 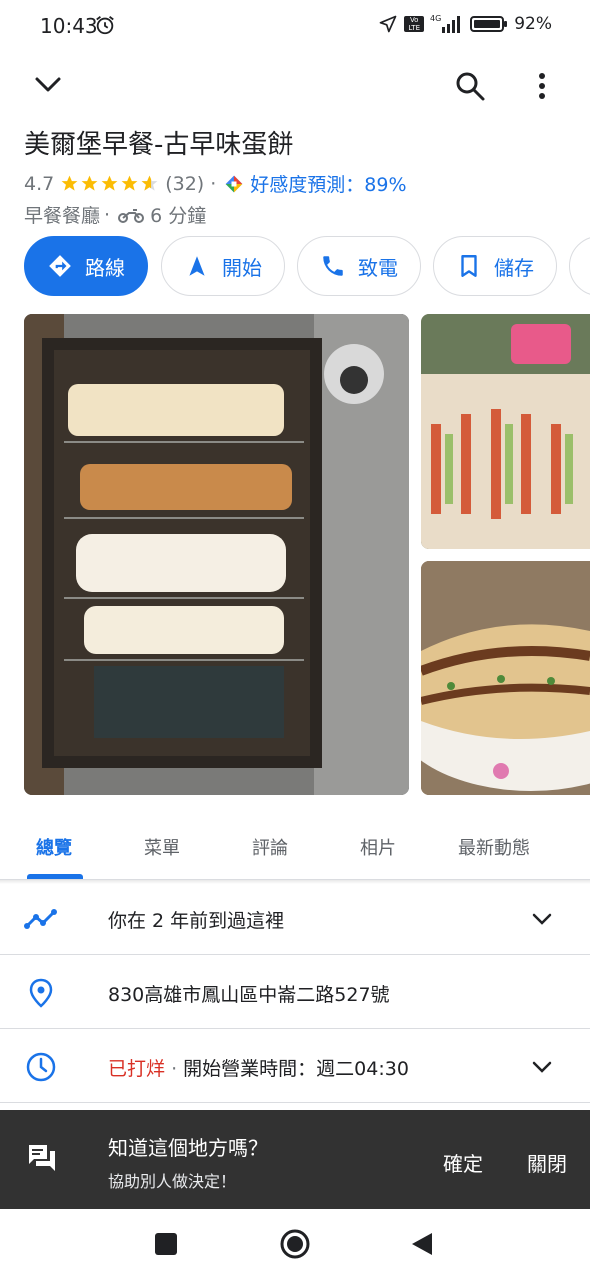 I want to click on category: 早餐餐廳, so click(x=62, y=216).